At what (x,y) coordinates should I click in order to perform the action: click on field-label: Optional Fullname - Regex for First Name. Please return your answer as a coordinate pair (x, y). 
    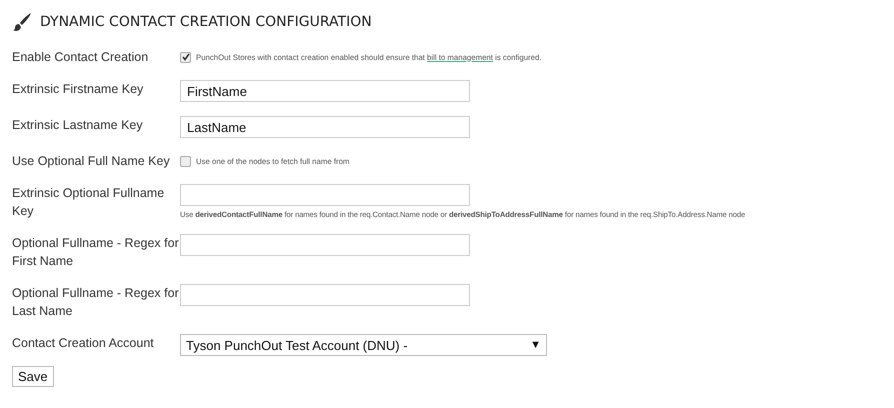
    Looking at the image, I should click on (96, 252).